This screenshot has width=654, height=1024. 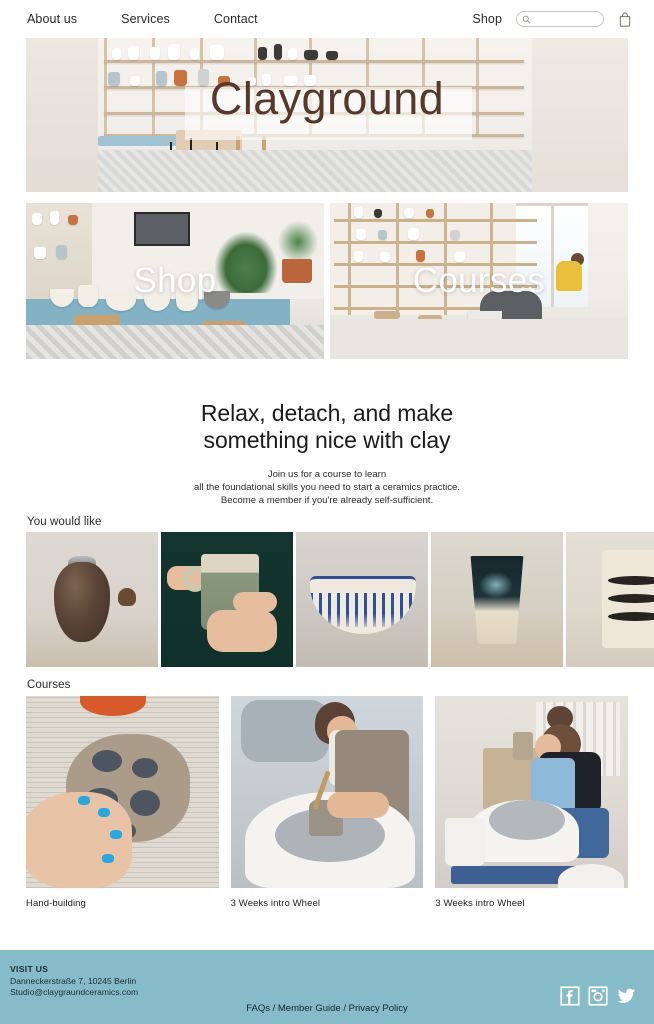 I want to click on course-3-wheel-head, so click(x=527, y=820).